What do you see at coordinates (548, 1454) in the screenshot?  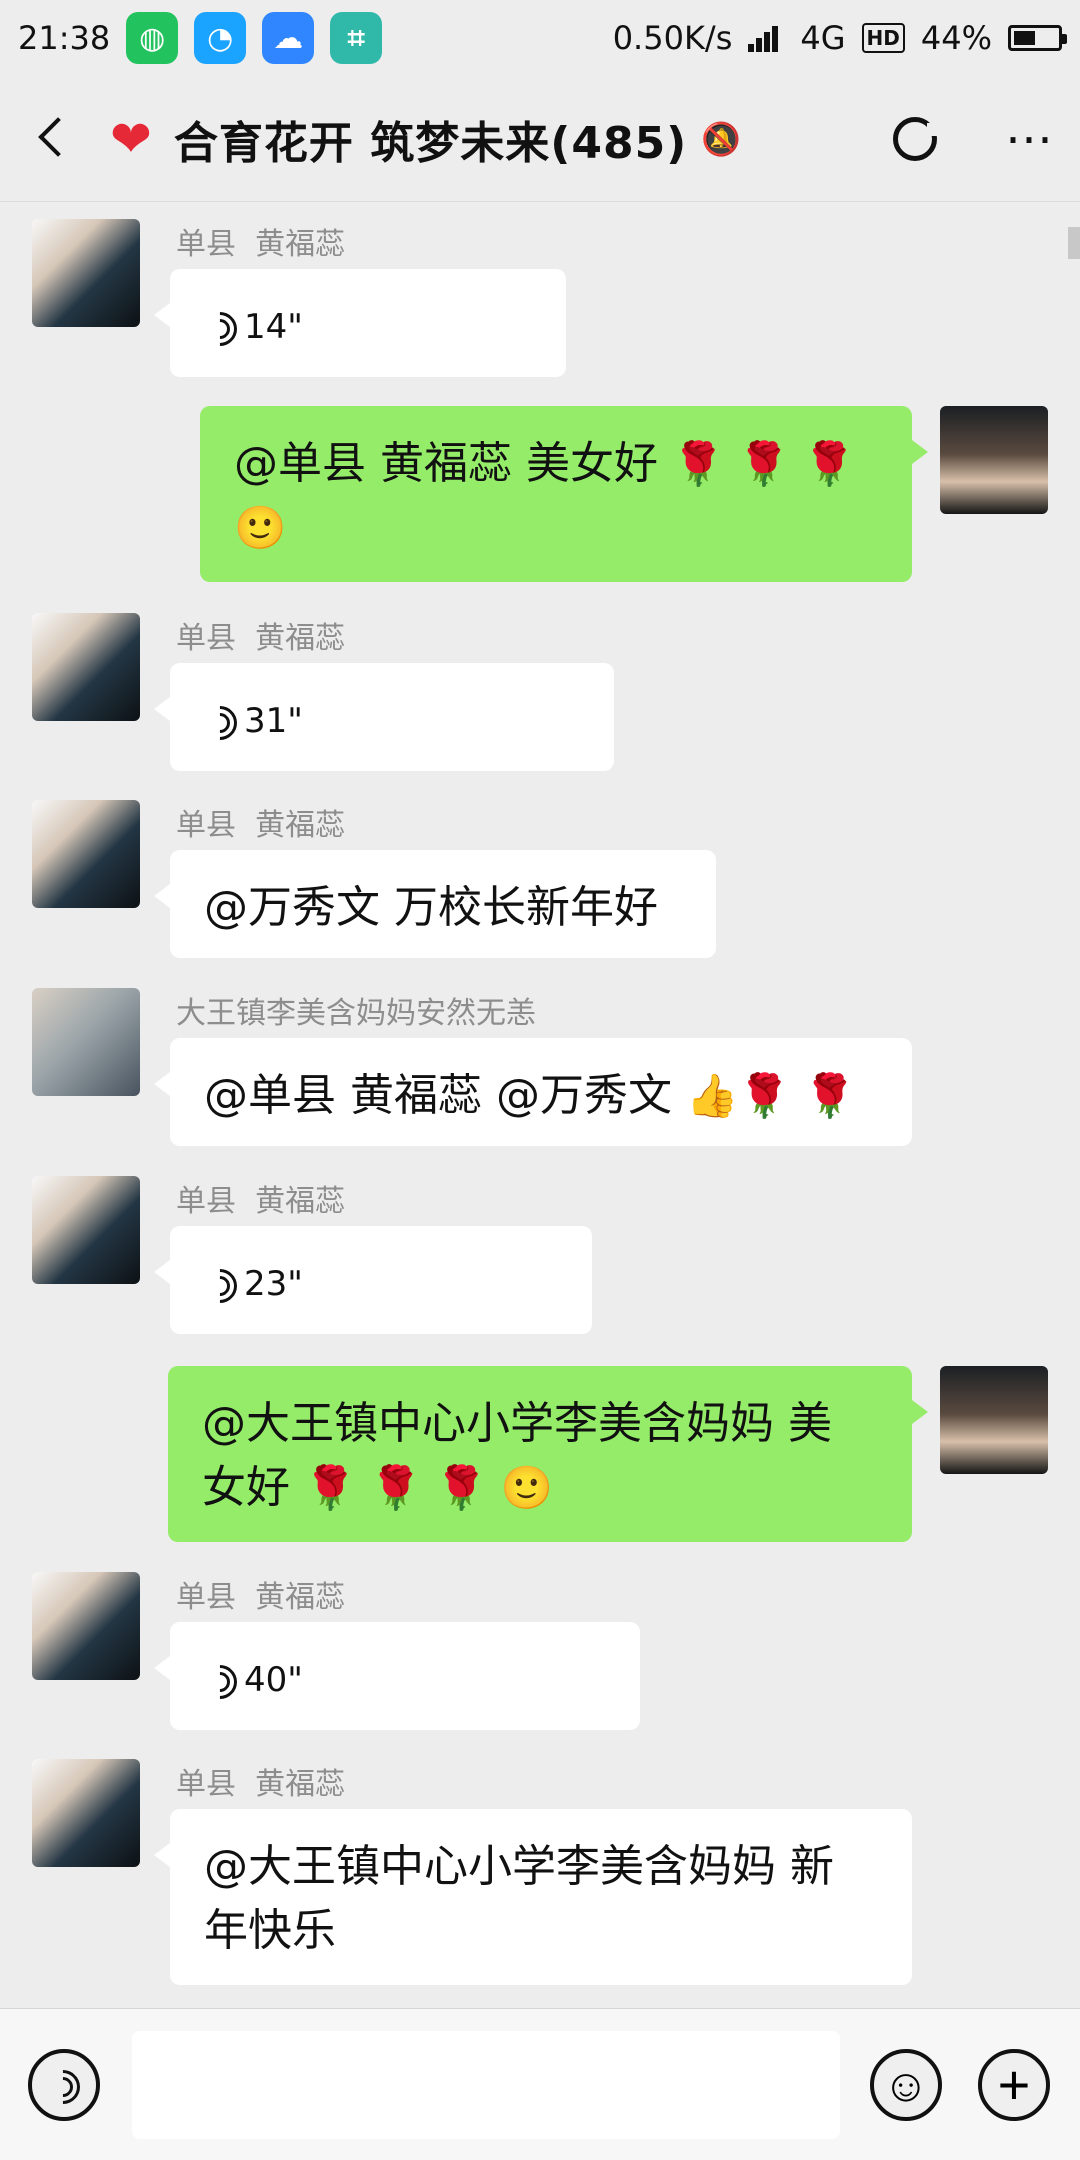 I see `text-message: @大王镇中心小学李美含妈妈 美 女好 🌹 🌹 🌹 🙂` at bounding box center [548, 1454].